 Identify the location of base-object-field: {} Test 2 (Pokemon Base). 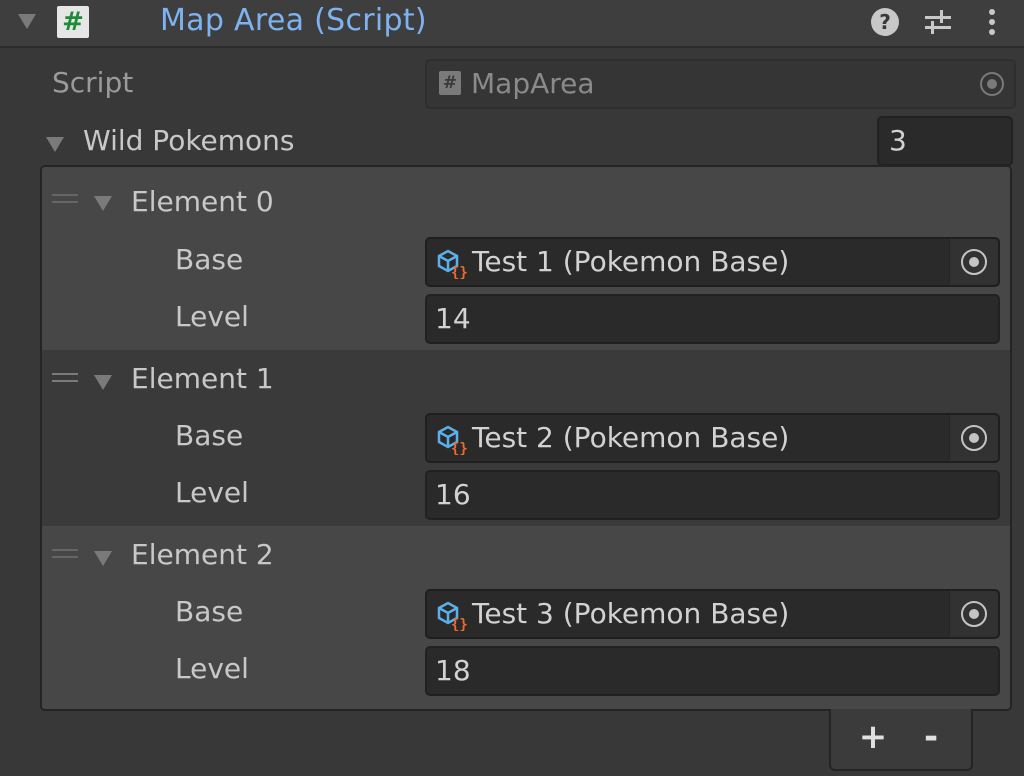
(712, 438).